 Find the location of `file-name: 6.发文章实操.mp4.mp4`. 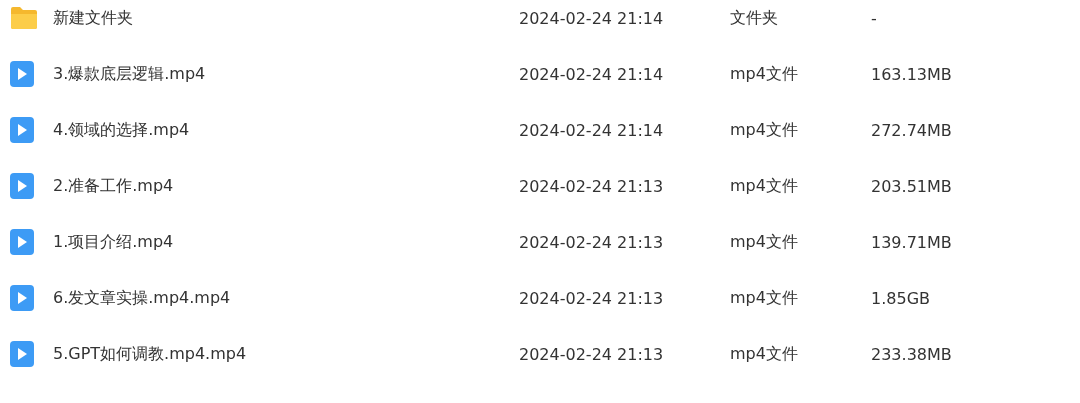

file-name: 6.发文章实操.mp4.mp4 is located at coordinates (286, 298).